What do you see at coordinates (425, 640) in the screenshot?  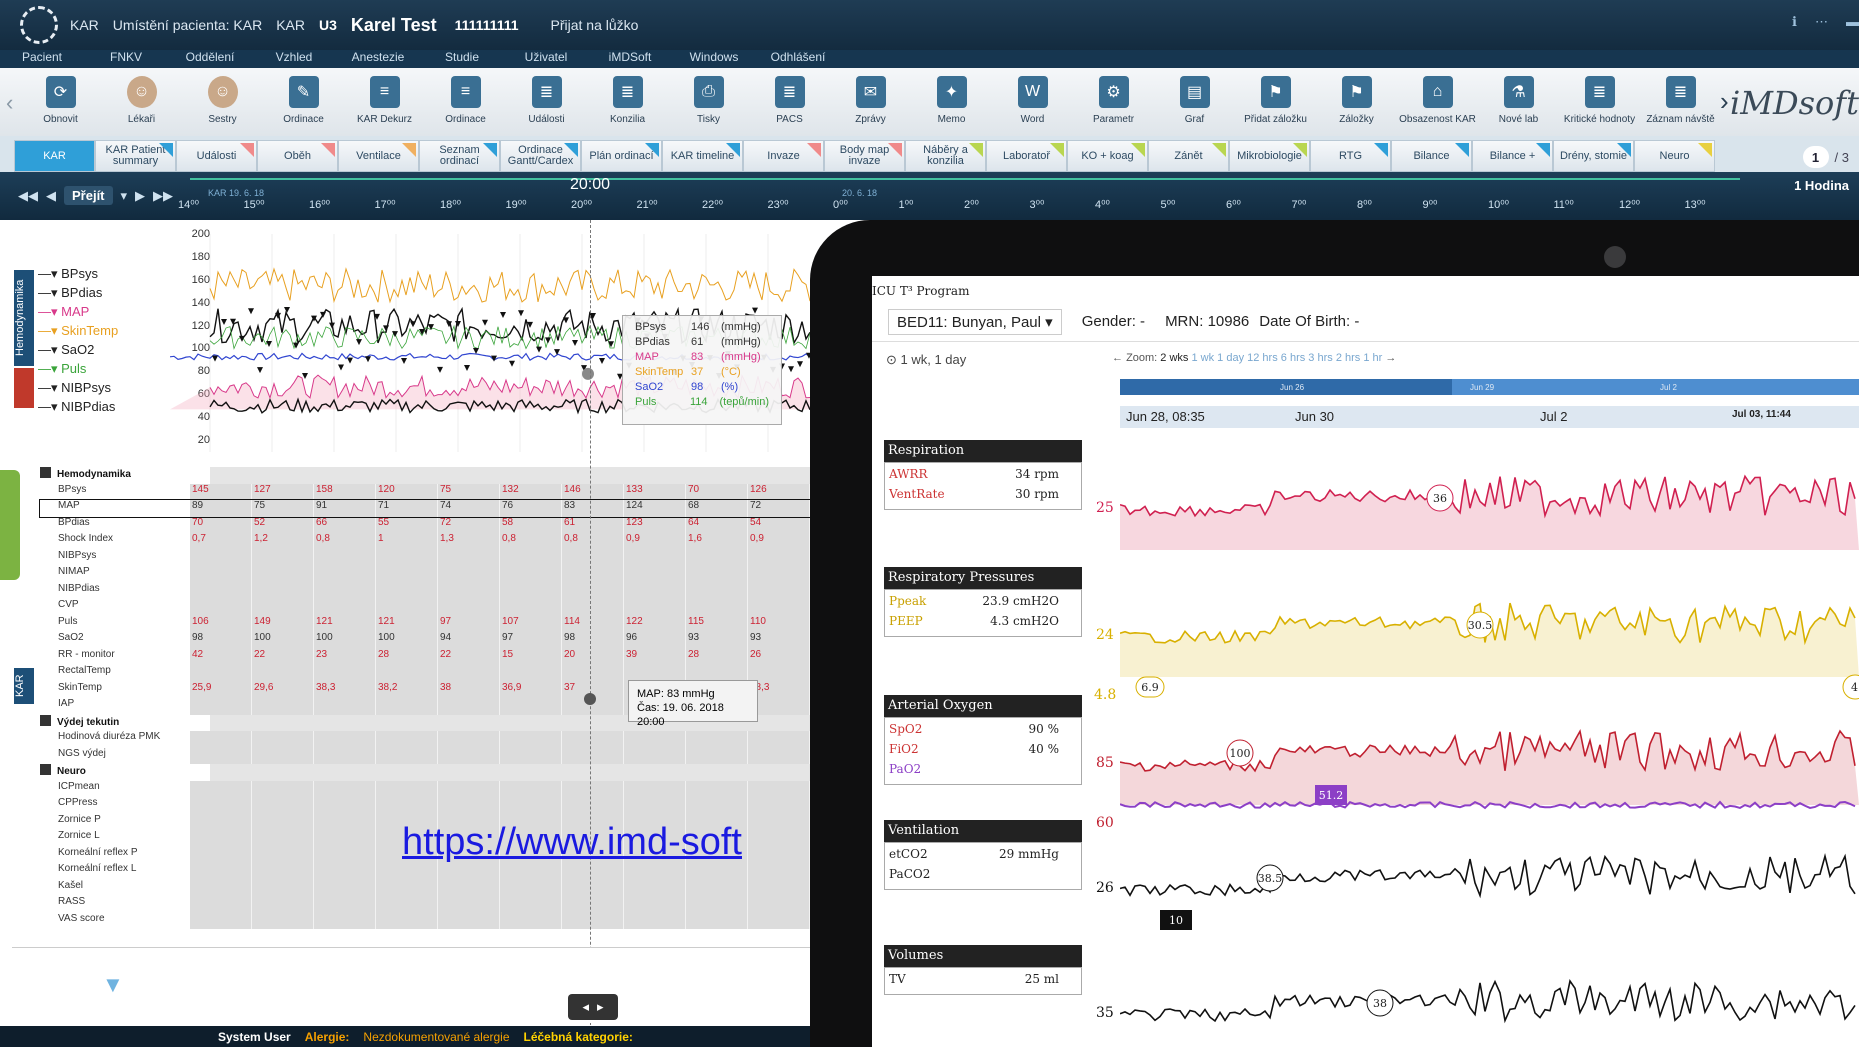 I see `table-row: SaO2 98 100 100 100 94 97 98 96 93 93` at bounding box center [425, 640].